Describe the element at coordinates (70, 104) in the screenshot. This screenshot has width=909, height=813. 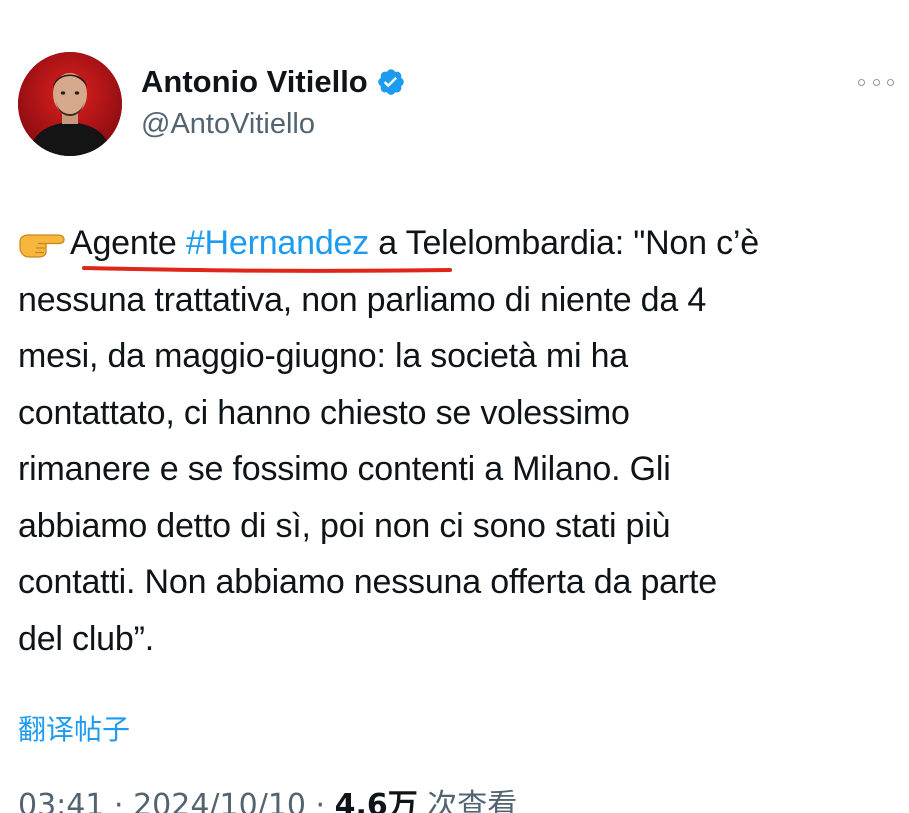
I see `avatar` at that location.